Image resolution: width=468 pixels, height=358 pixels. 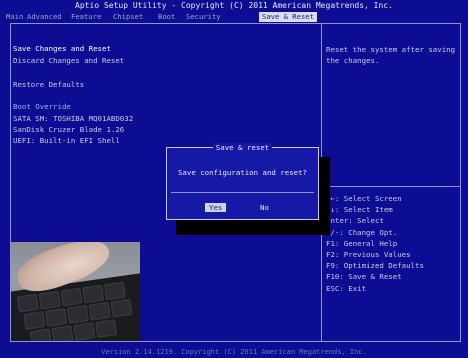 I want to click on dialog-title: Save & reset, so click(x=242, y=147).